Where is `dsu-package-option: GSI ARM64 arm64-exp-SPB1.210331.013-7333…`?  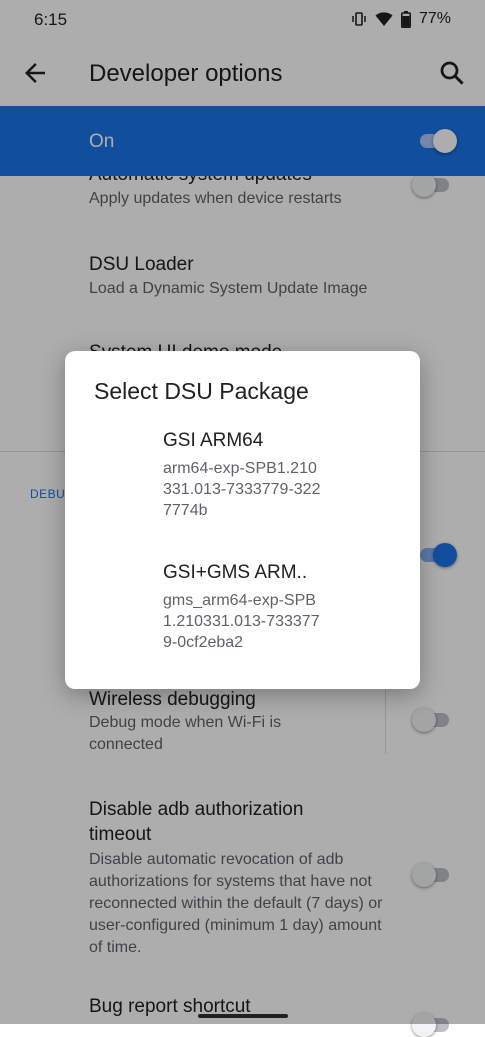 dsu-package-option: GSI ARM64 arm64-exp-SPB1.210331.013-7333… is located at coordinates (283, 475).